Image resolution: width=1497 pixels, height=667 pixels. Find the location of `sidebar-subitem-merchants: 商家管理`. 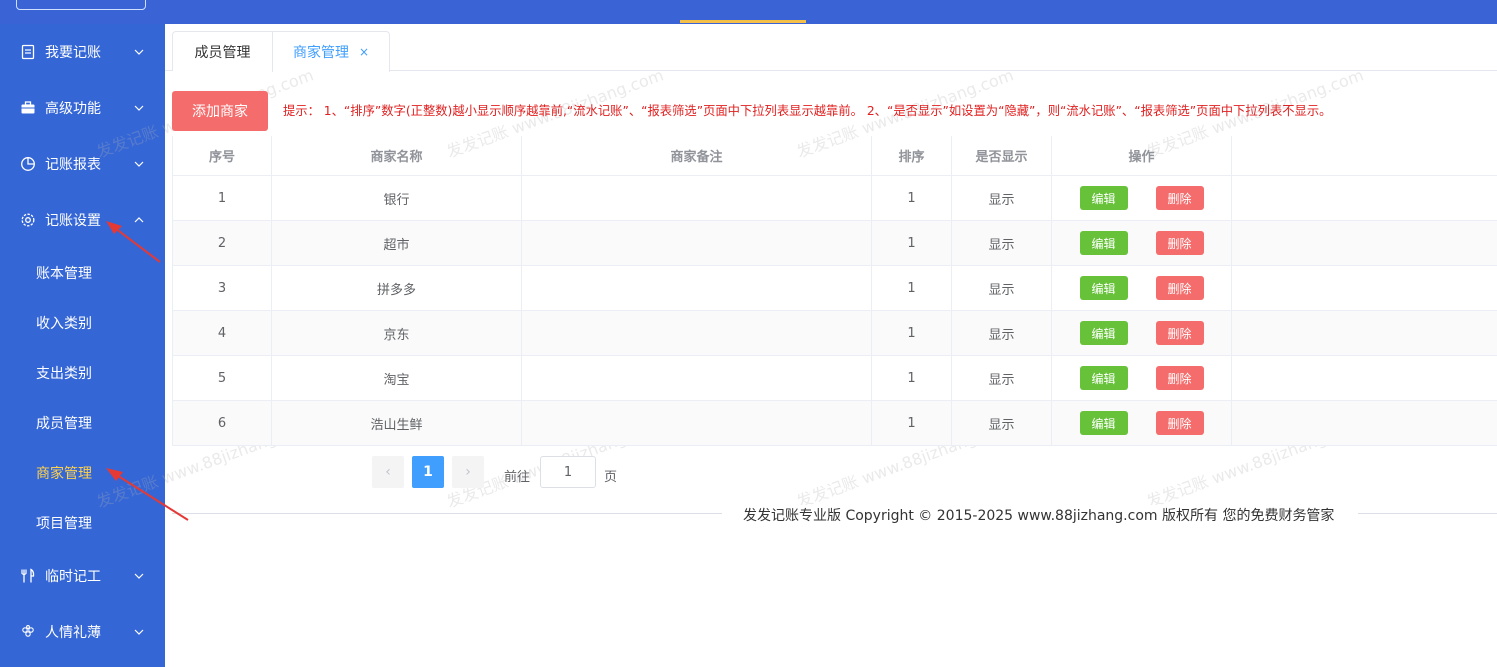

sidebar-subitem-merchants: 商家管理 is located at coordinates (82, 473).